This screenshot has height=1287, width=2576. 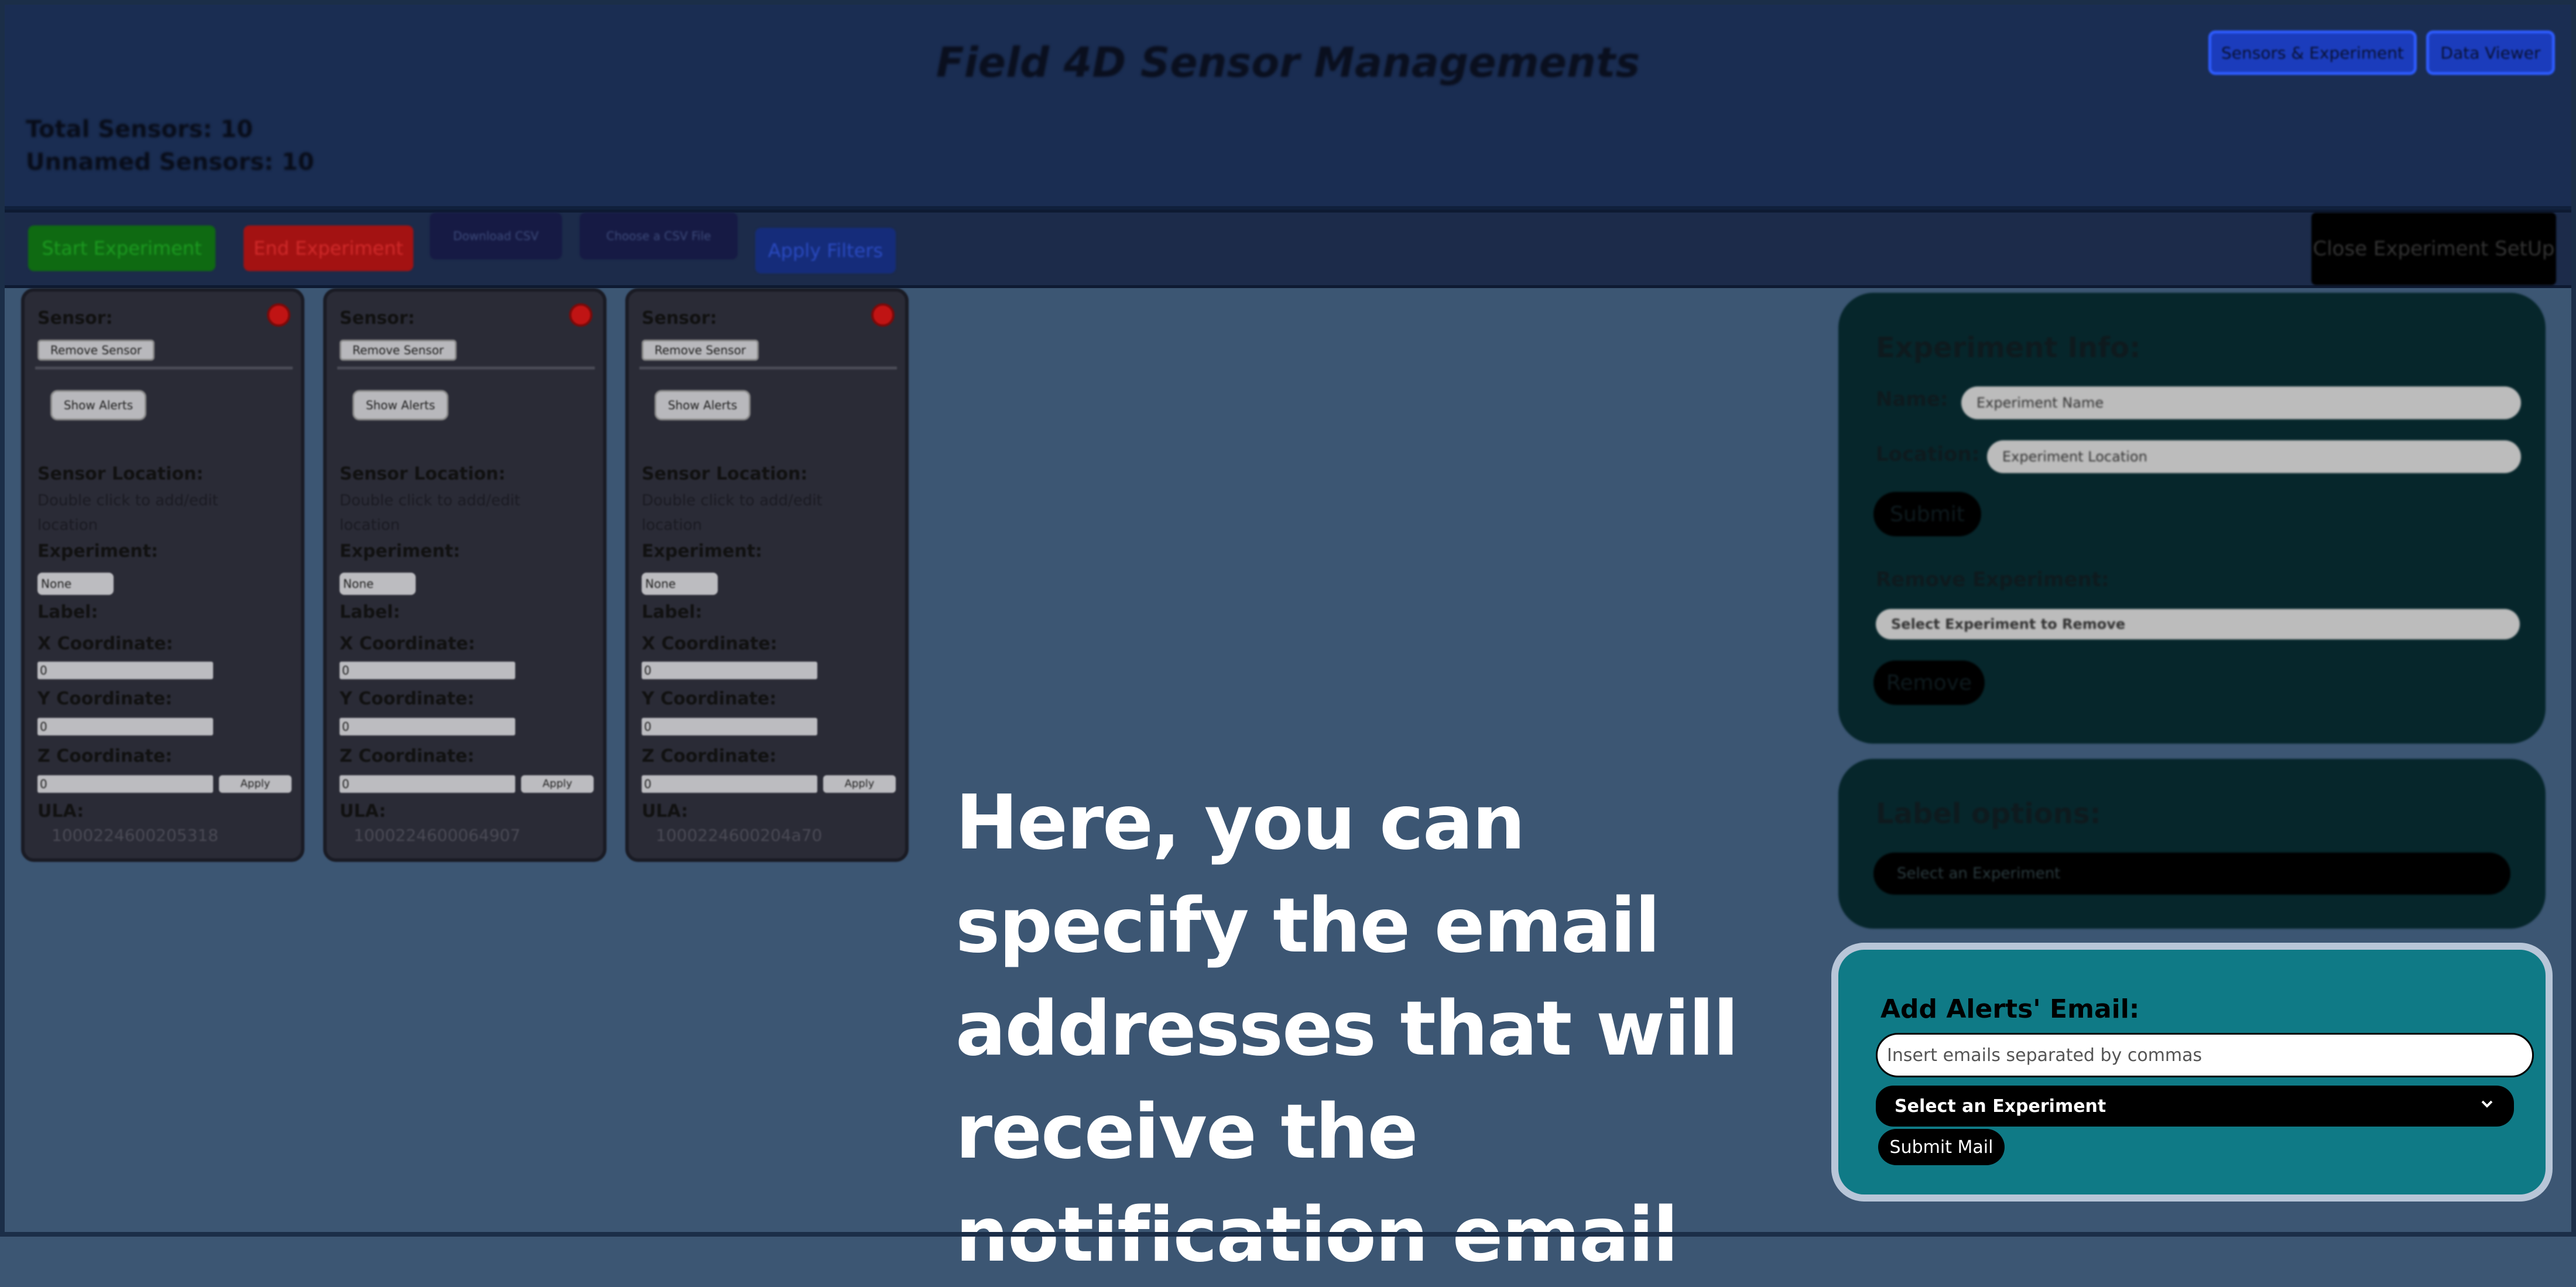 What do you see at coordinates (1988, 813) in the screenshot?
I see `label-options-heading: Label options:` at bounding box center [1988, 813].